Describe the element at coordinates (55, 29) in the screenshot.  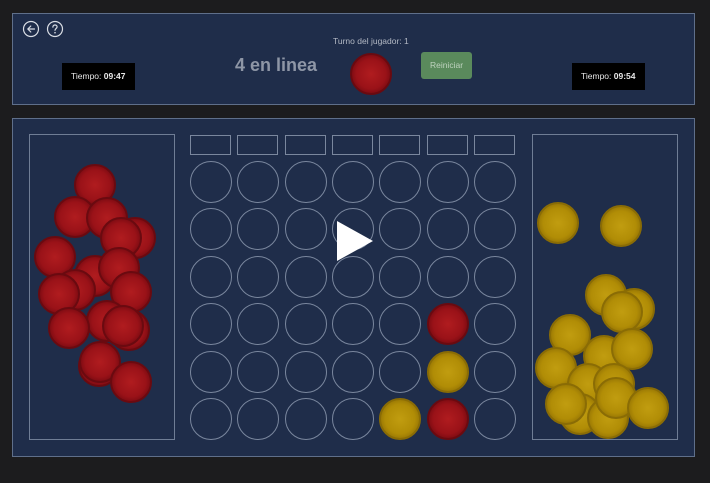
I see `help-icon` at that location.